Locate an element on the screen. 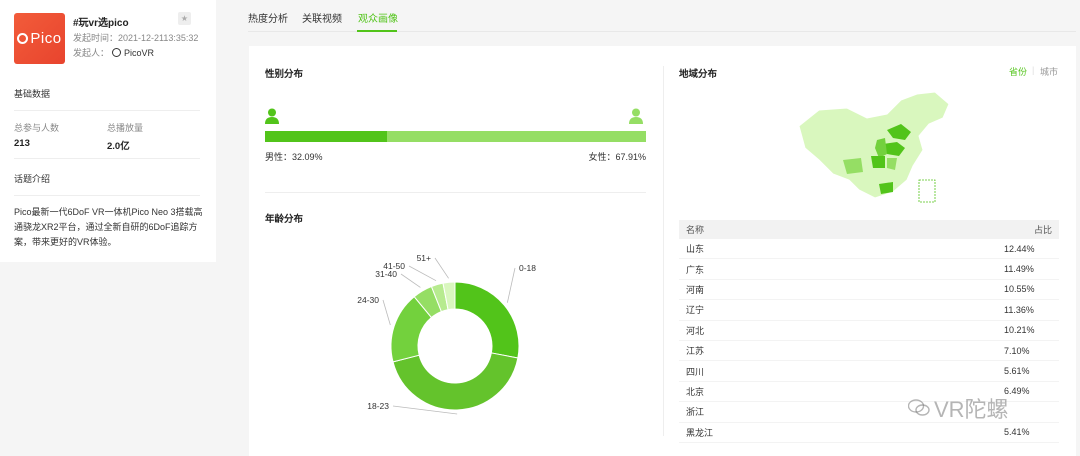 Image resolution: width=1080 pixels, height=456 pixels. author-avatar-icon is located at coordinates (117, 52).